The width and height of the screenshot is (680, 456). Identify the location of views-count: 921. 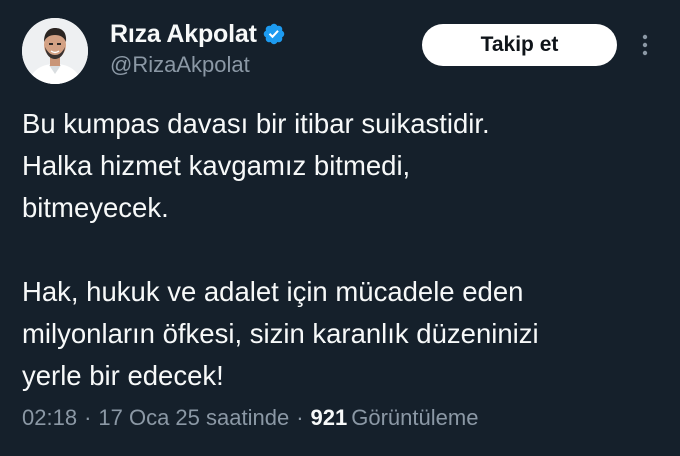
(329, 417).